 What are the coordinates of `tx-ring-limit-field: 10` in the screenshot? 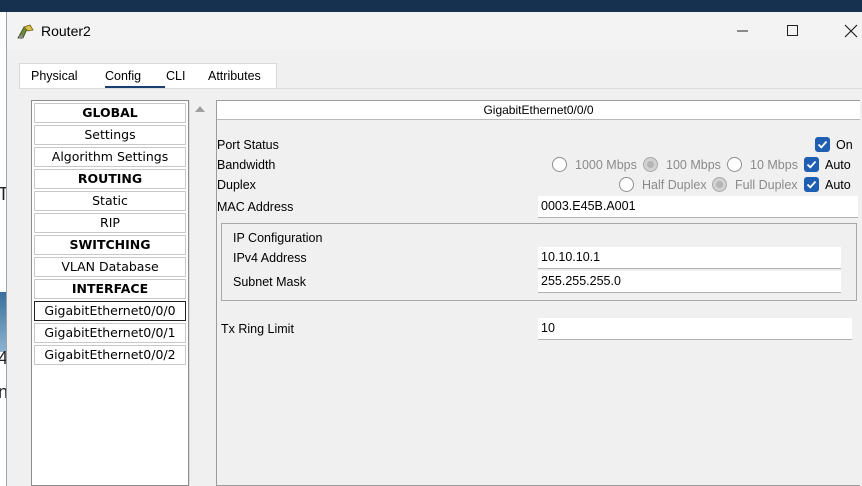 It's located at (695, 329).